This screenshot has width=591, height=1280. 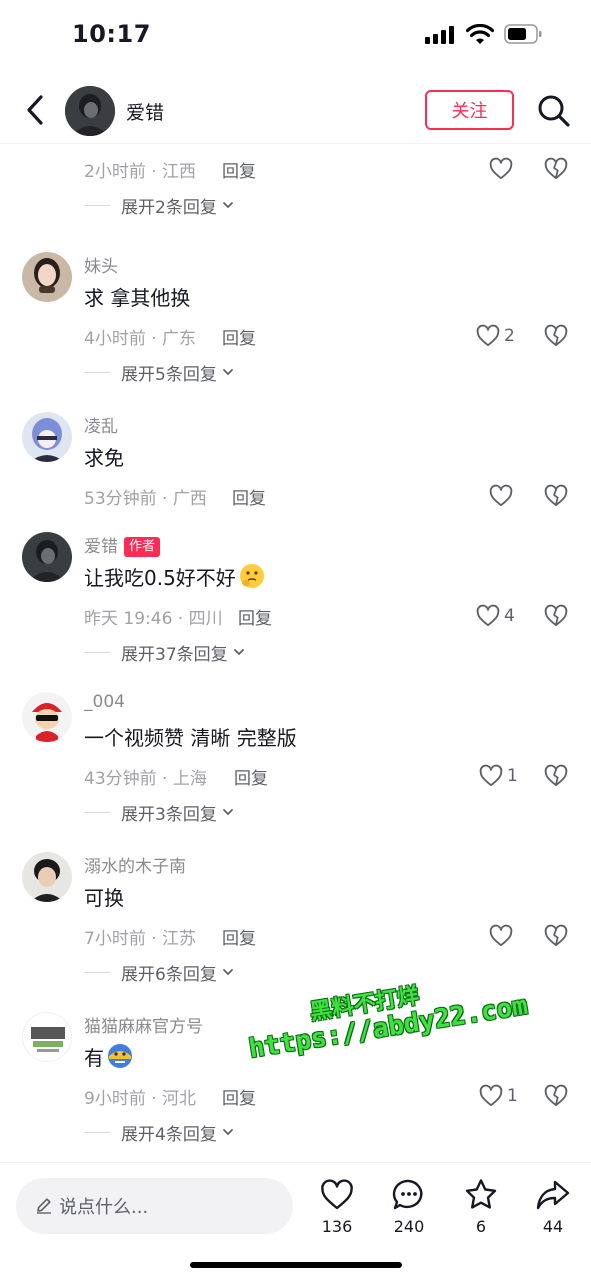 What do you see at coordinates (120, 1056) in the screenshot?
I see `cold-face-emoji-icon` at bounding box center [120, 1056].